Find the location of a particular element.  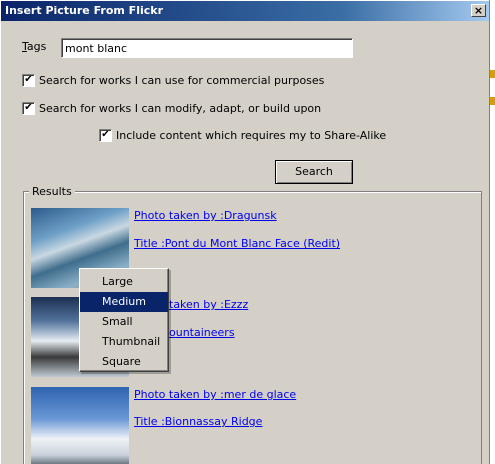

dialog-titlebar: Insert Picture From Flickr × is located at coordinates (245, 11).